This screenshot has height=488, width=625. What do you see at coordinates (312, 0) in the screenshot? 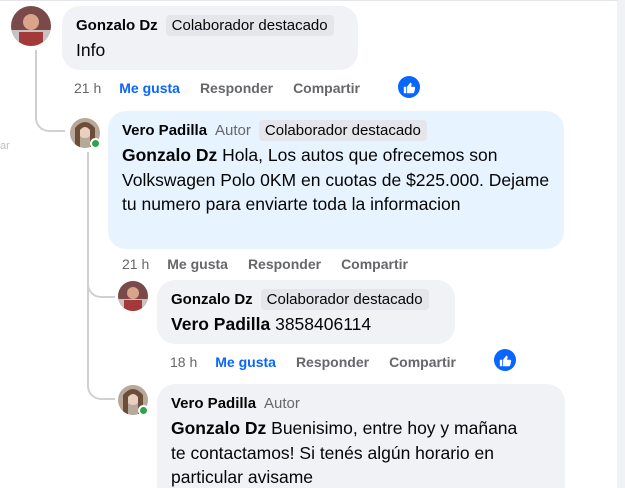
I see `top-divider` at bounding box center [312, 0].